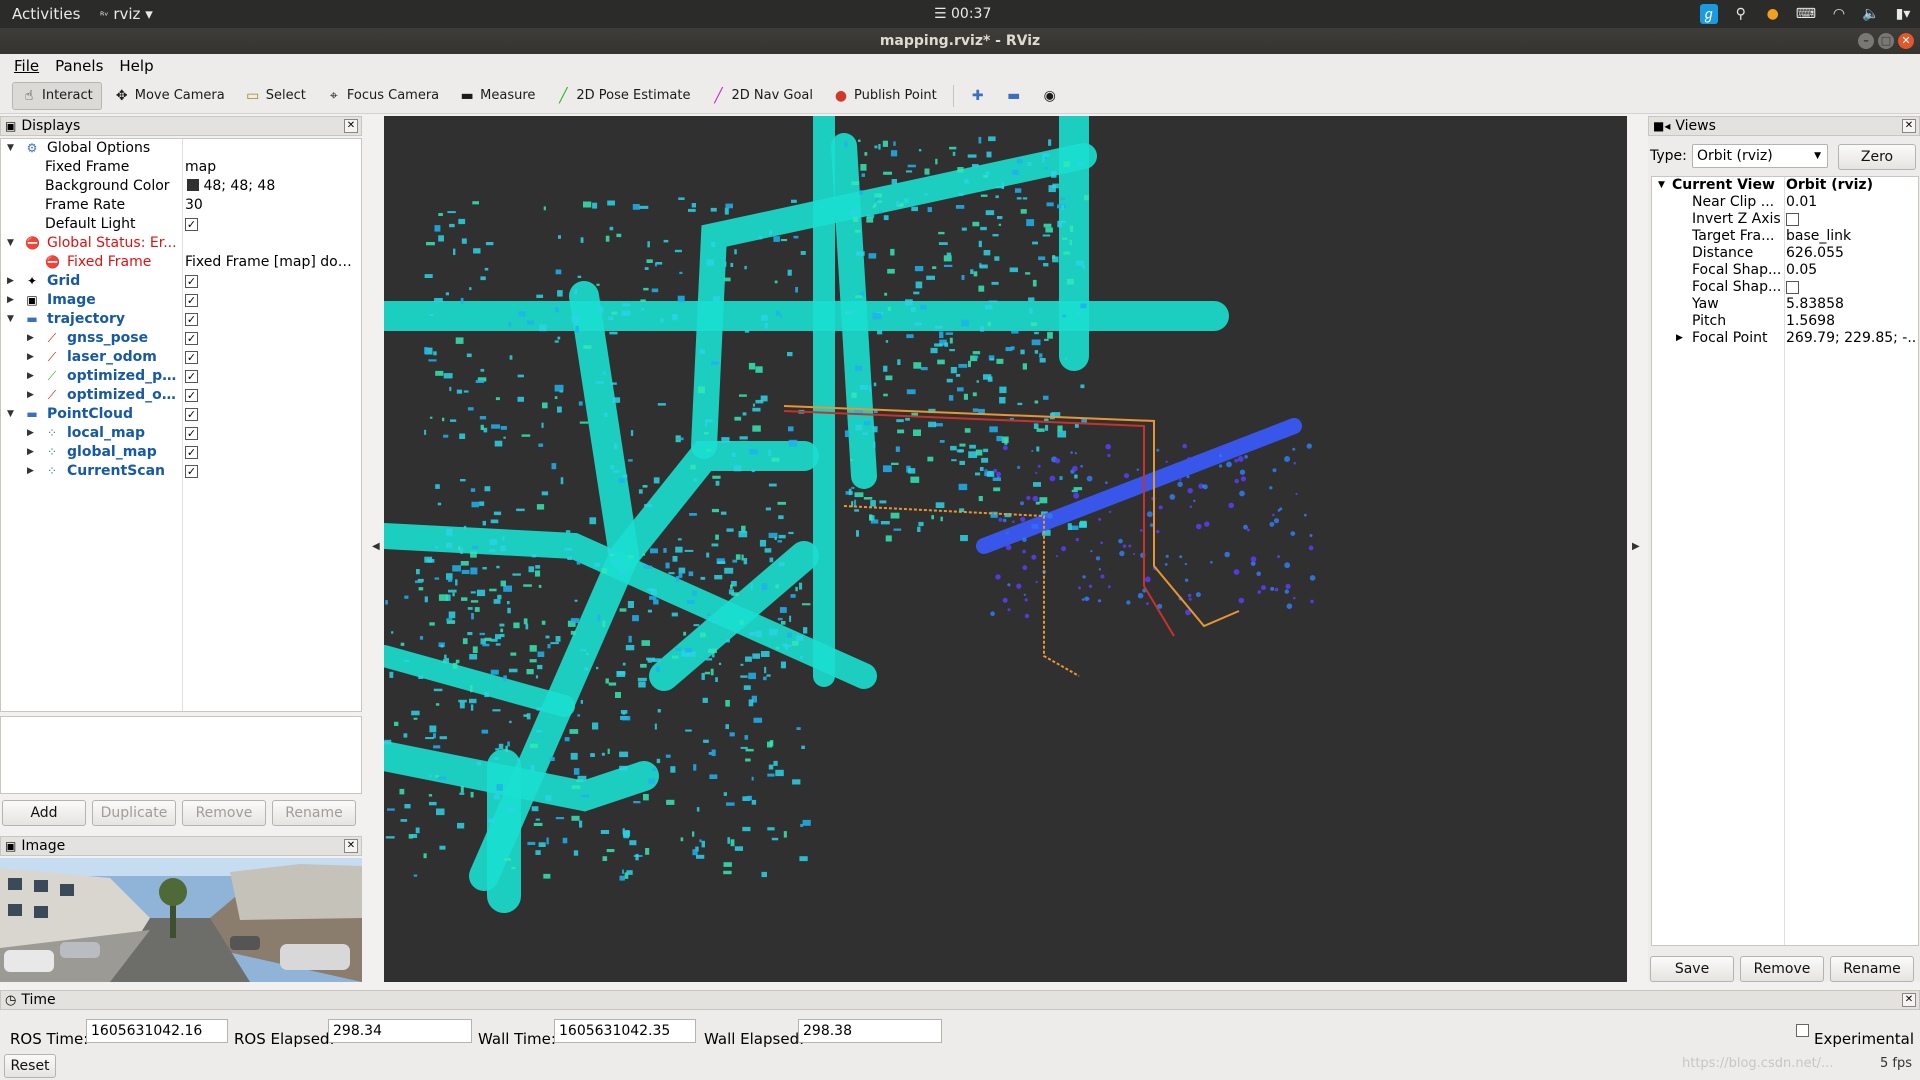 Image resolution: width=1920 pixels, height=1080 pixels. Describe the element at coordinates (191, 319) in the screenshot. I see `trajectory-checkbox: ✓` at that location.